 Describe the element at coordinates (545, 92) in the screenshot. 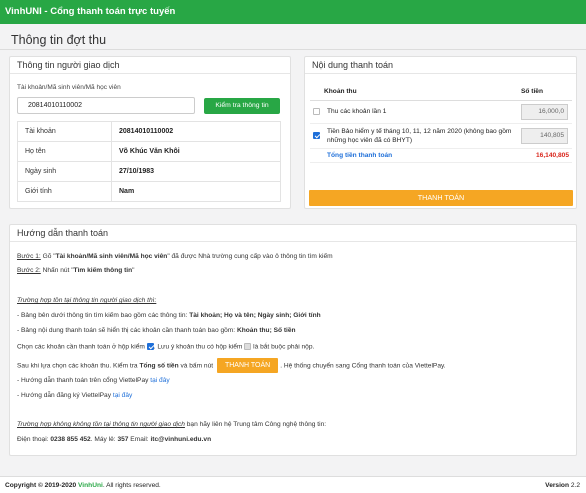

I see `col-header-amount: Số tiền` at that location.